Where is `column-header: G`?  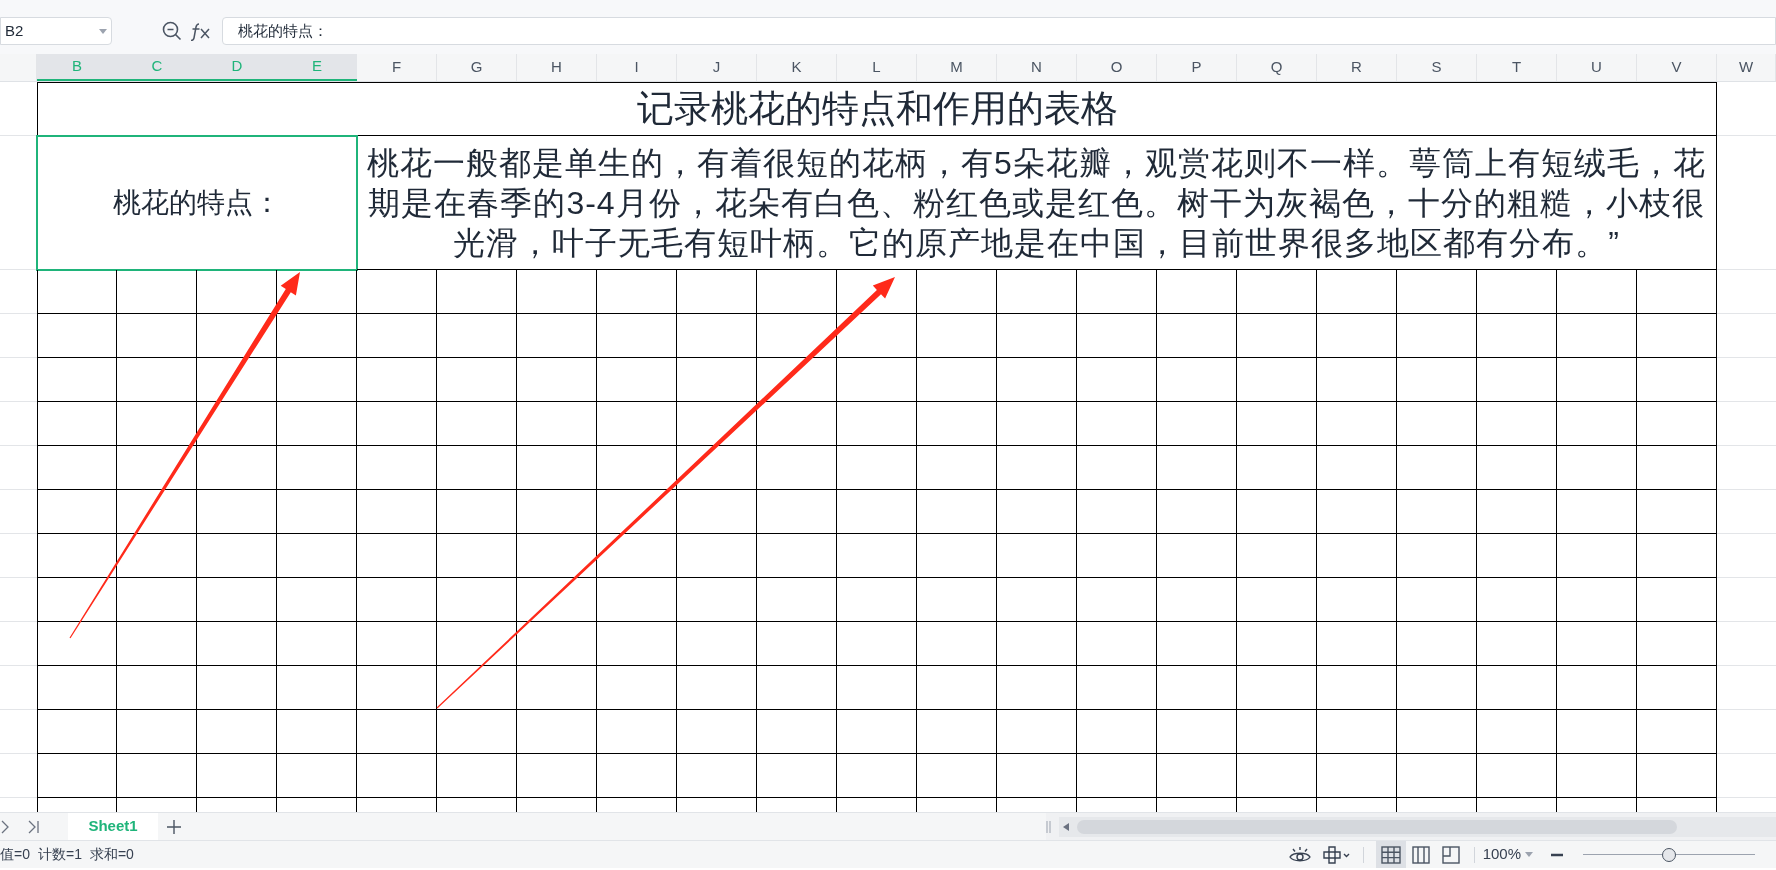 column-header: G is located at coordinates (477, 67).